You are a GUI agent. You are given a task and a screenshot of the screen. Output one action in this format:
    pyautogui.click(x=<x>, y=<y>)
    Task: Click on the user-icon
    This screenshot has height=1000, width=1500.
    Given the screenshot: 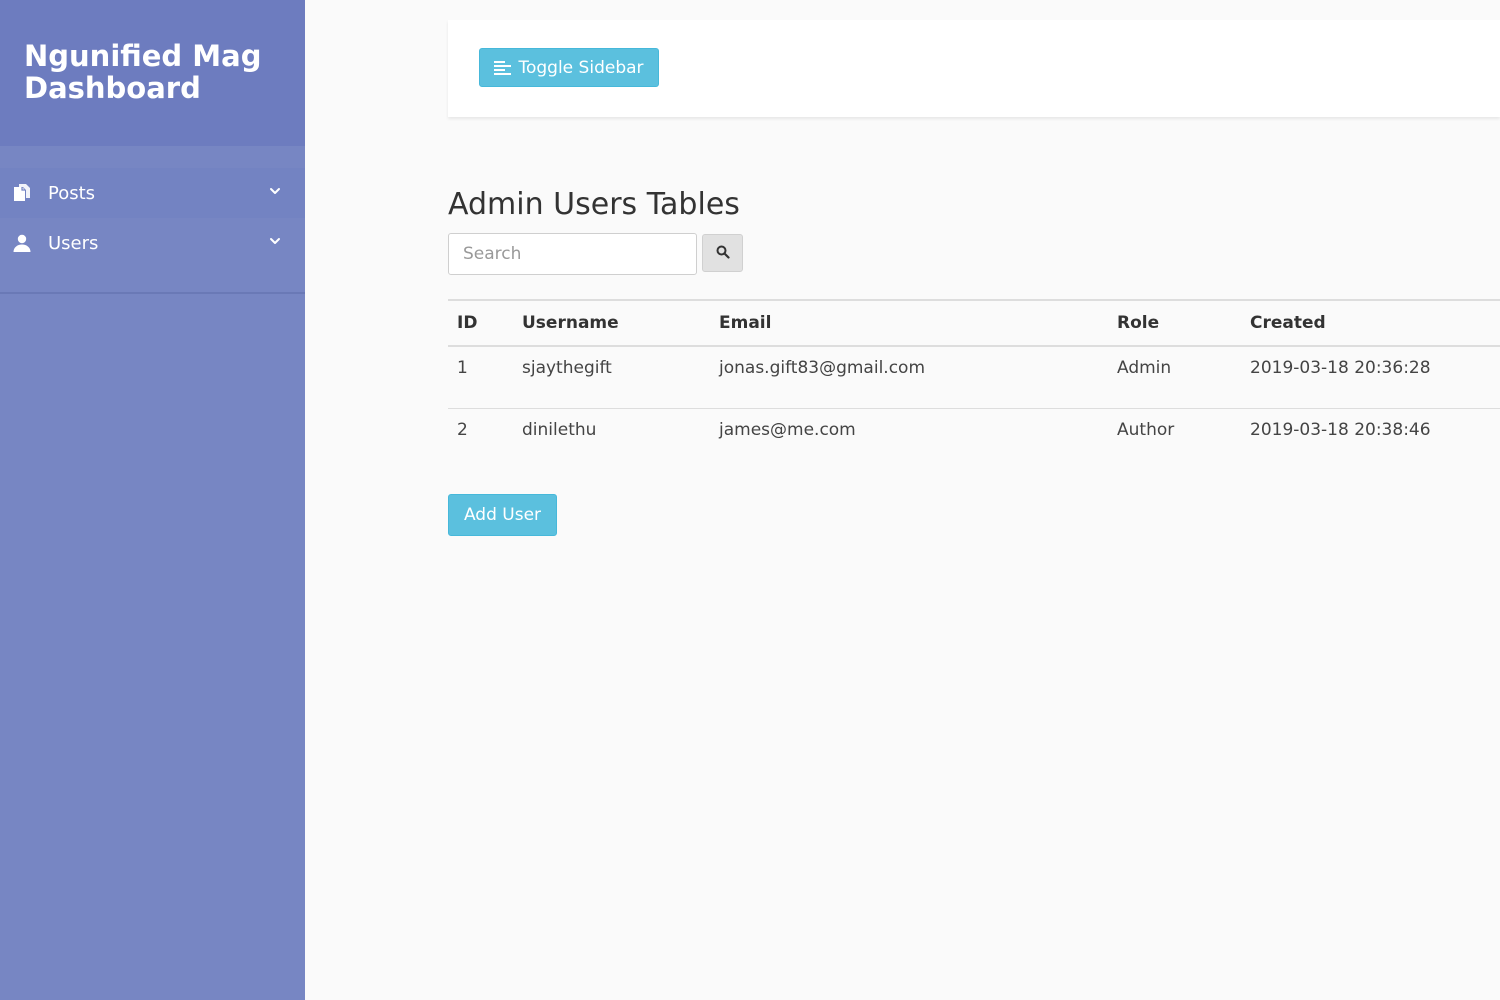 What is the action you would take?
    pyautogui.click(x=22, y=243)
    